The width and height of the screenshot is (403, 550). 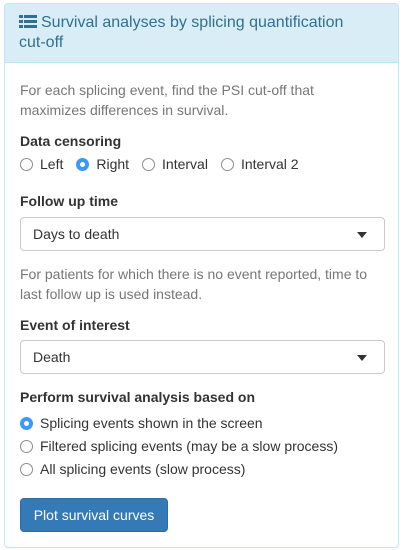 What do you see at coordinates (202, 357) in the screenshot?
I see `event-select: Death` at bounding box center [202, 357].